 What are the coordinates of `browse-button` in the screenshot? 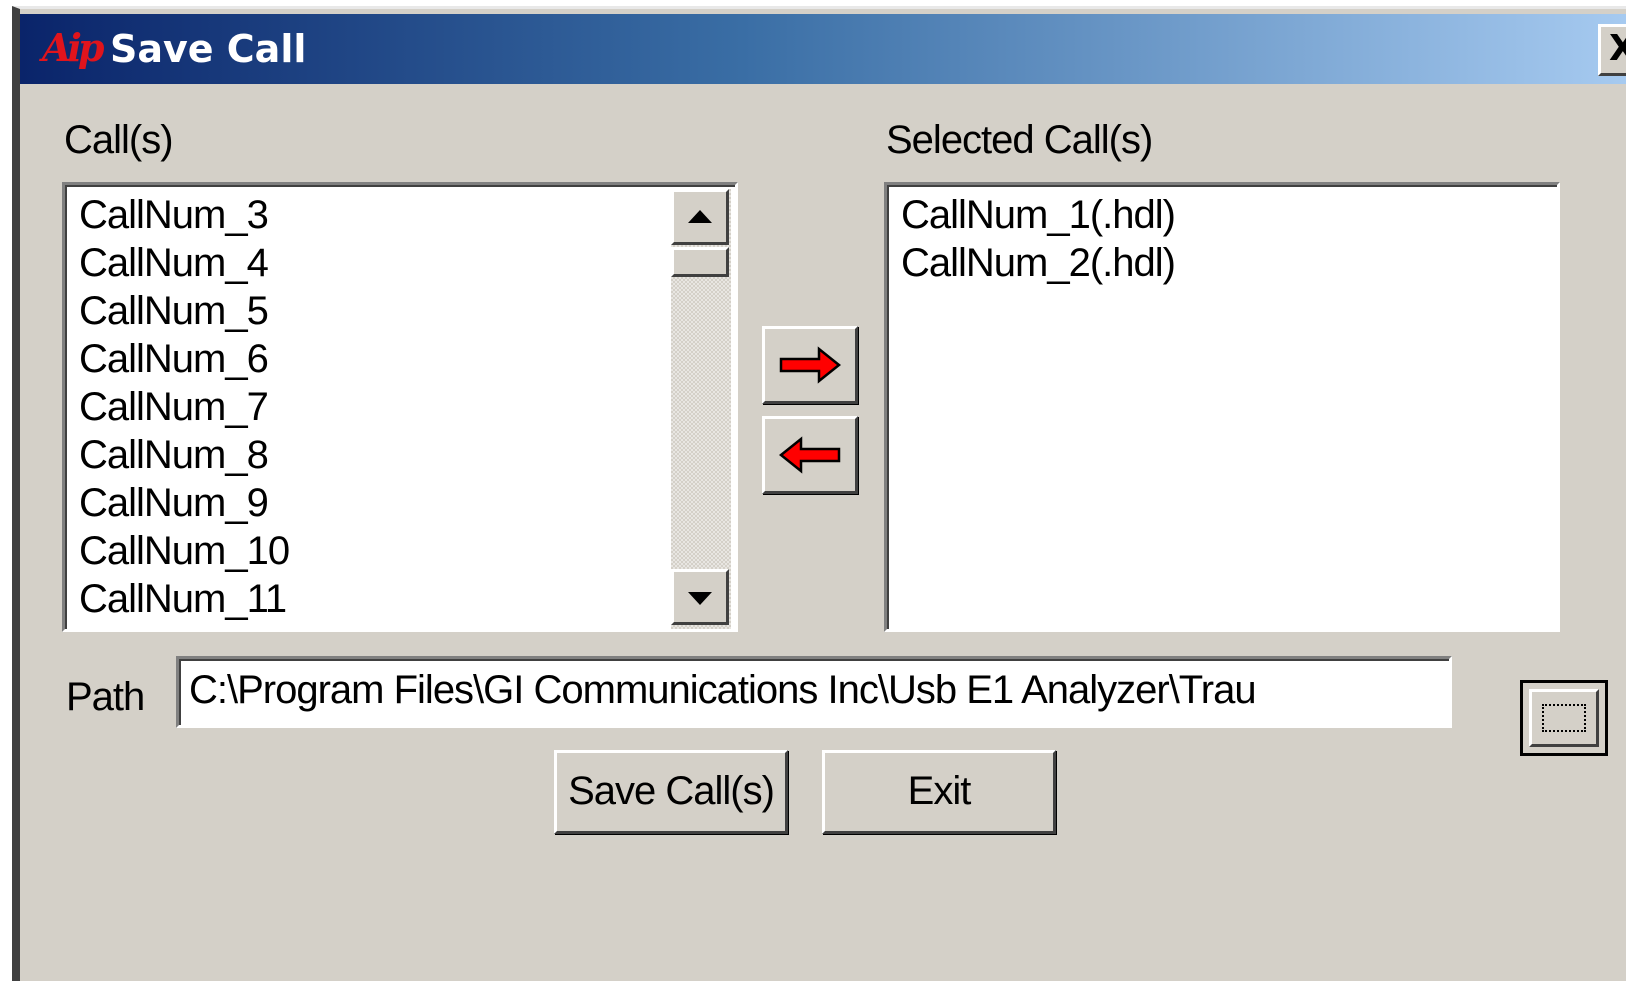 It's located at (1564, 718).